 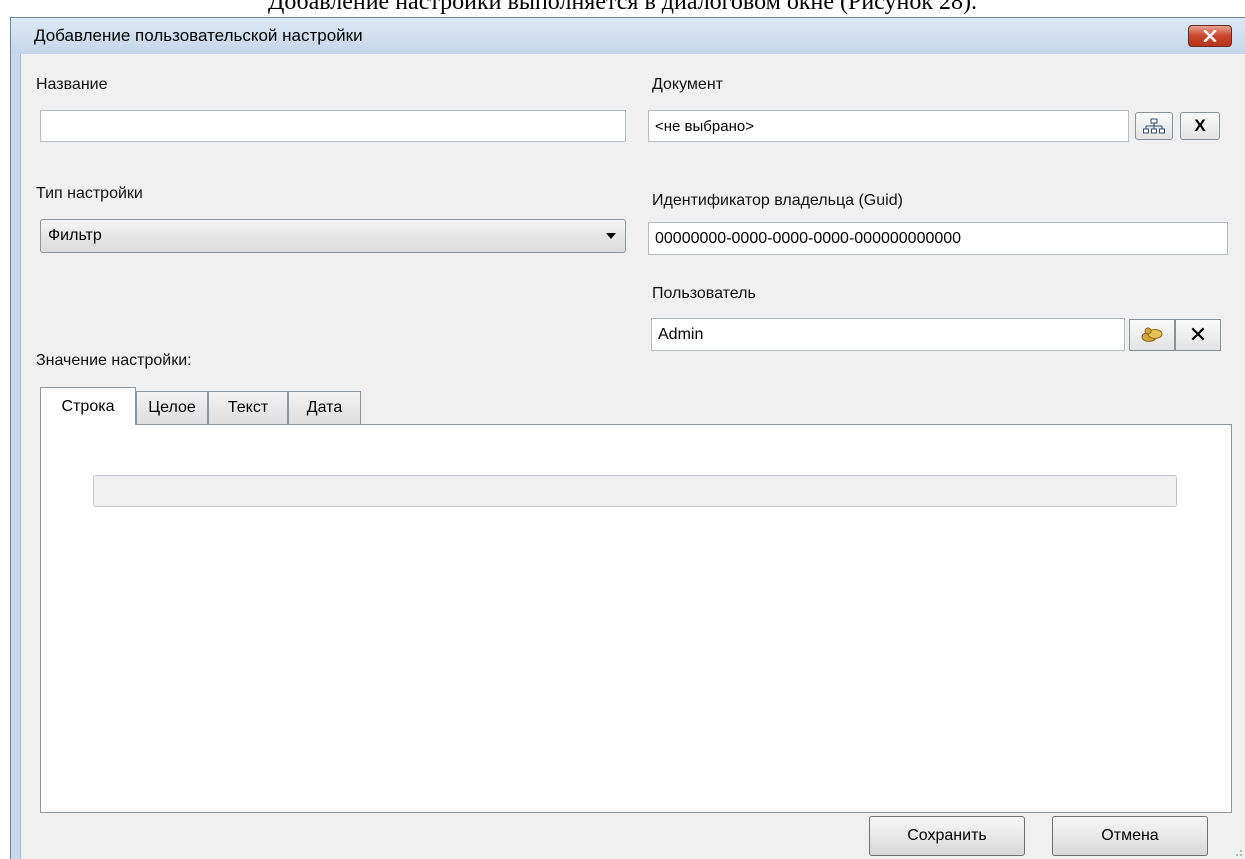 I want to click on tab-string: Строка, so click(x=88, y=406).